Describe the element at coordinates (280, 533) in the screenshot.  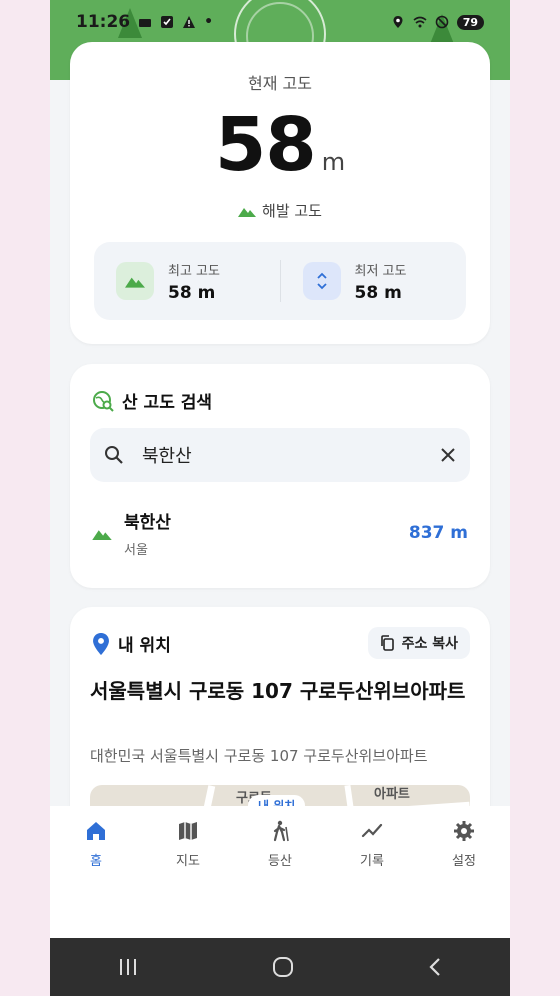
I see `search-result-item: 북한산 서울 837 m` at that location.